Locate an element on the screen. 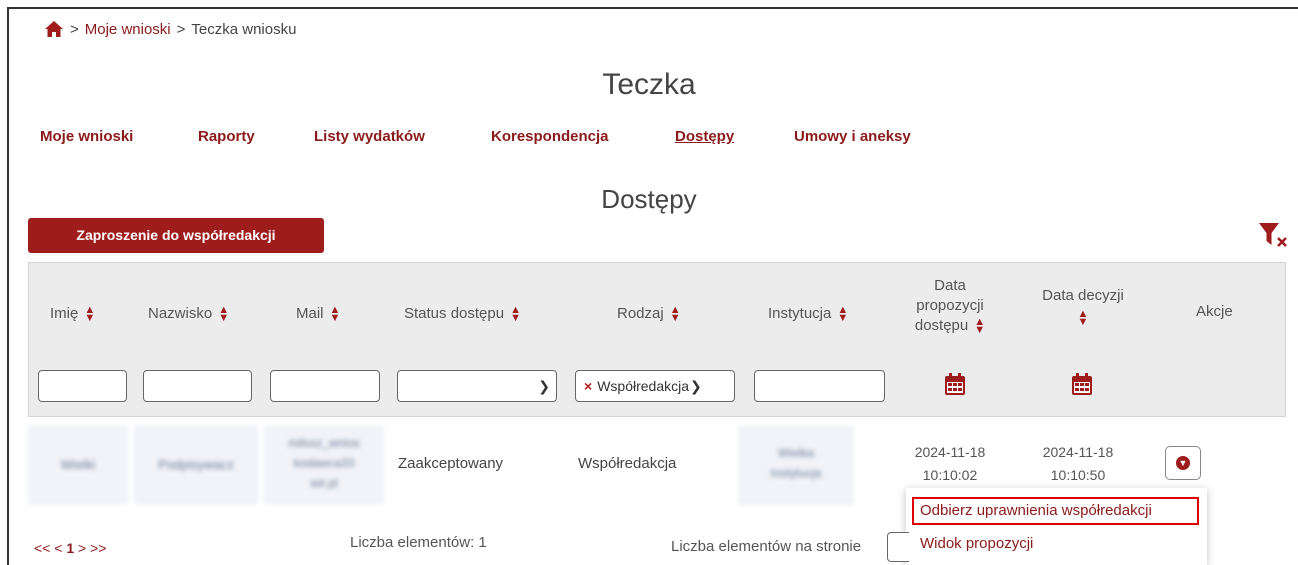  column-header-rodzaj: Rodzaj ▲ ▼ is located at coordinates (649, 314).